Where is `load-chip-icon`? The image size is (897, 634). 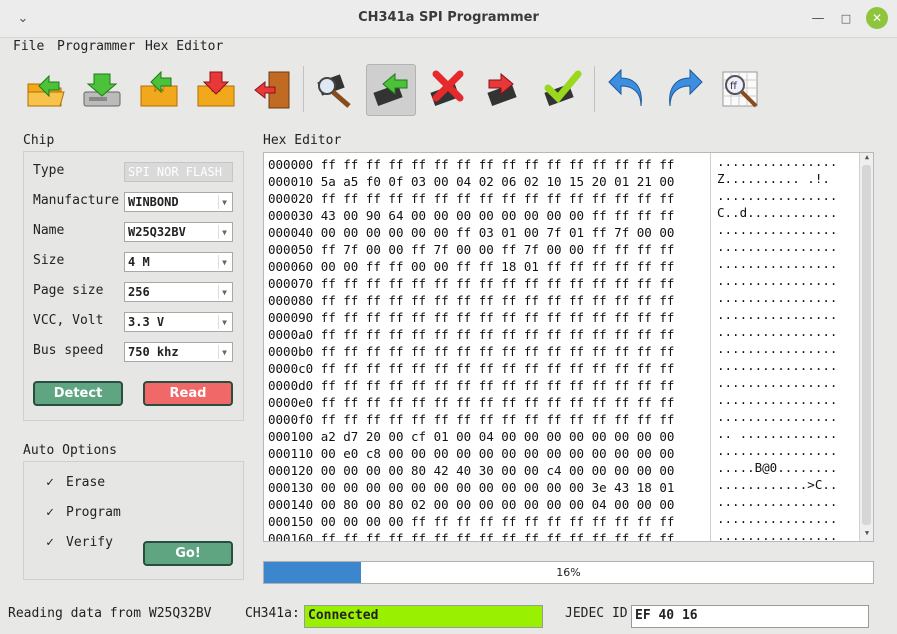
load-chip-icon is located at coordinates (159, 90).